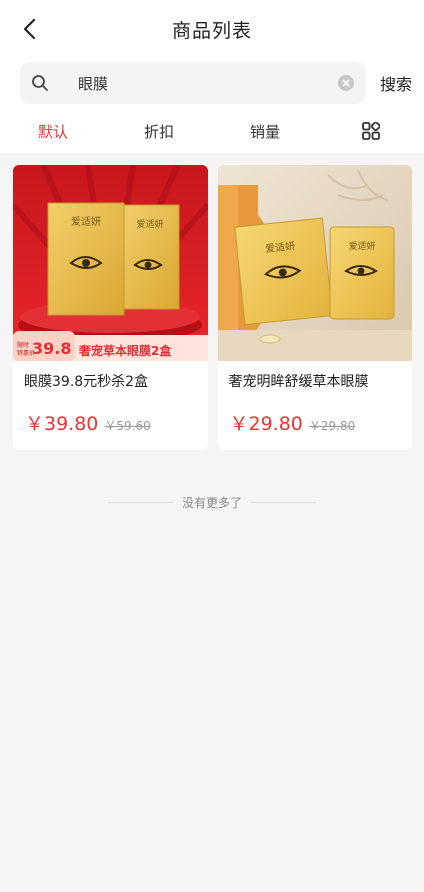 The height and width of the screenshot is (892, 424). Describe the element at coordinates (86, 382) in the screenshot. I see `product-title: 眼膜39.8元秒杀2盒` at that location.